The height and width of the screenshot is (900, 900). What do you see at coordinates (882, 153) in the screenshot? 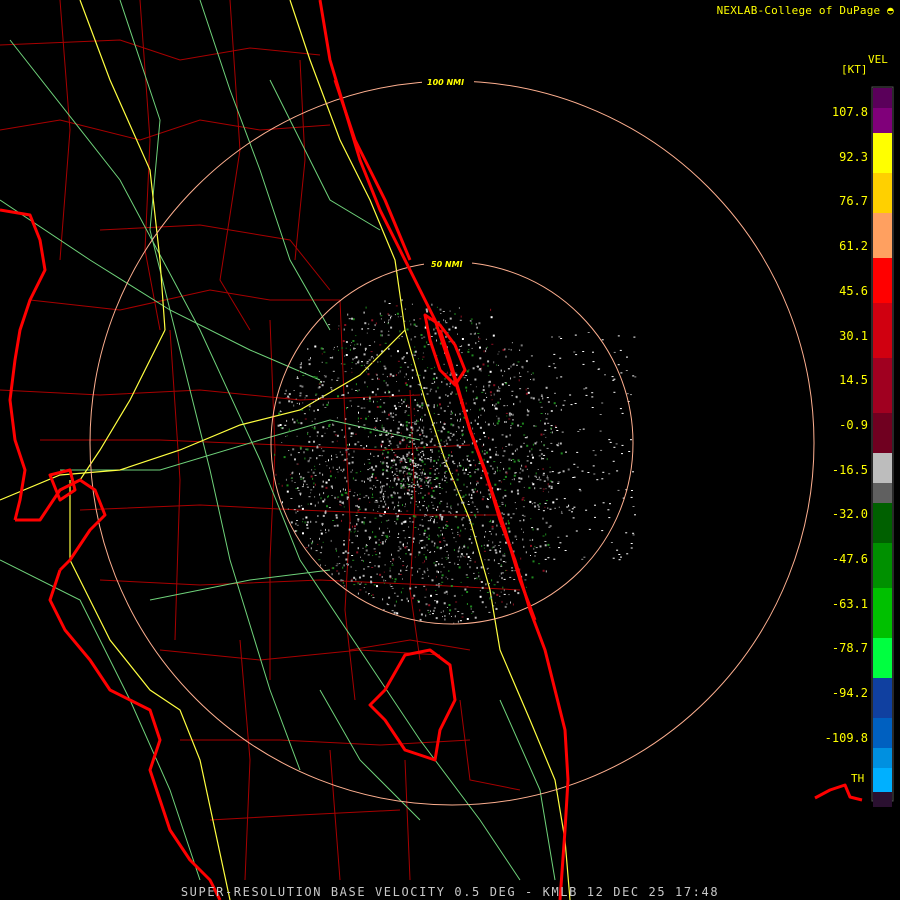
I see `legend-band` at bounding box center [882, 153].